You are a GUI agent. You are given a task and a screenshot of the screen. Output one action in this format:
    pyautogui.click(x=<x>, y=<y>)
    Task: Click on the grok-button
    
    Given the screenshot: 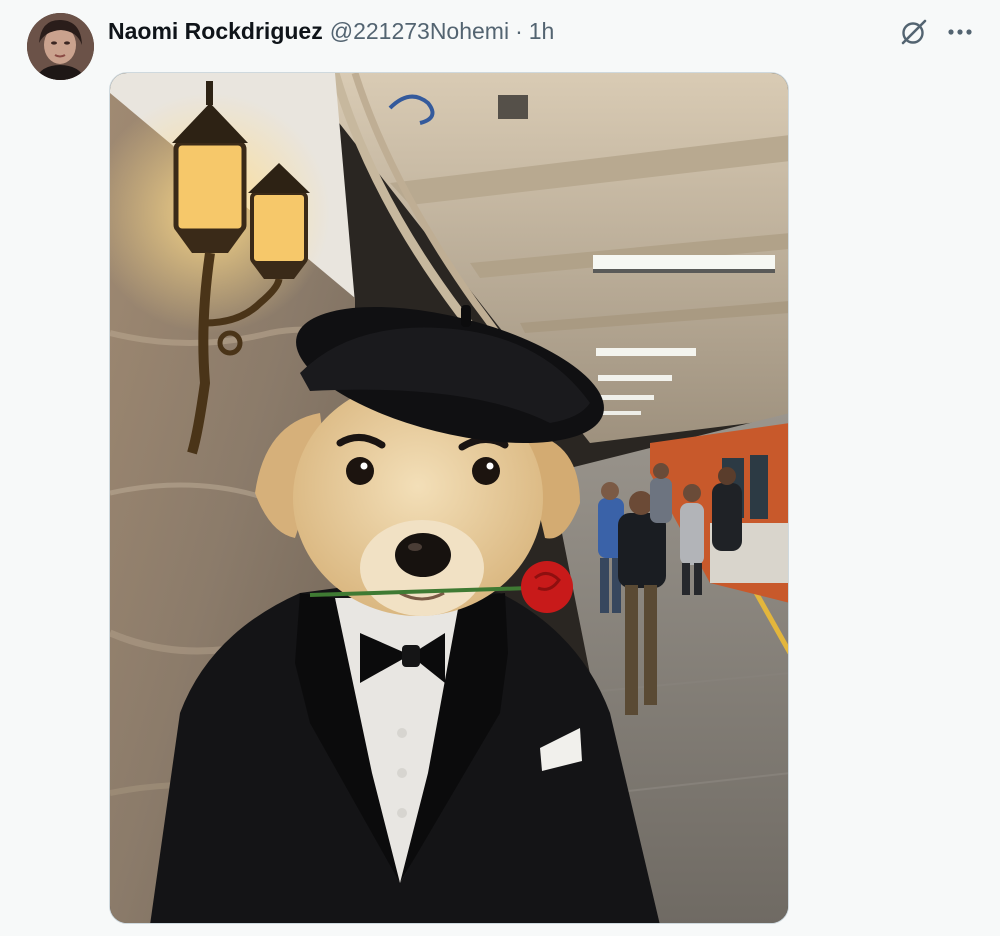 What is the action you would take?
    pyautogui.click(x=914, y=32)
    